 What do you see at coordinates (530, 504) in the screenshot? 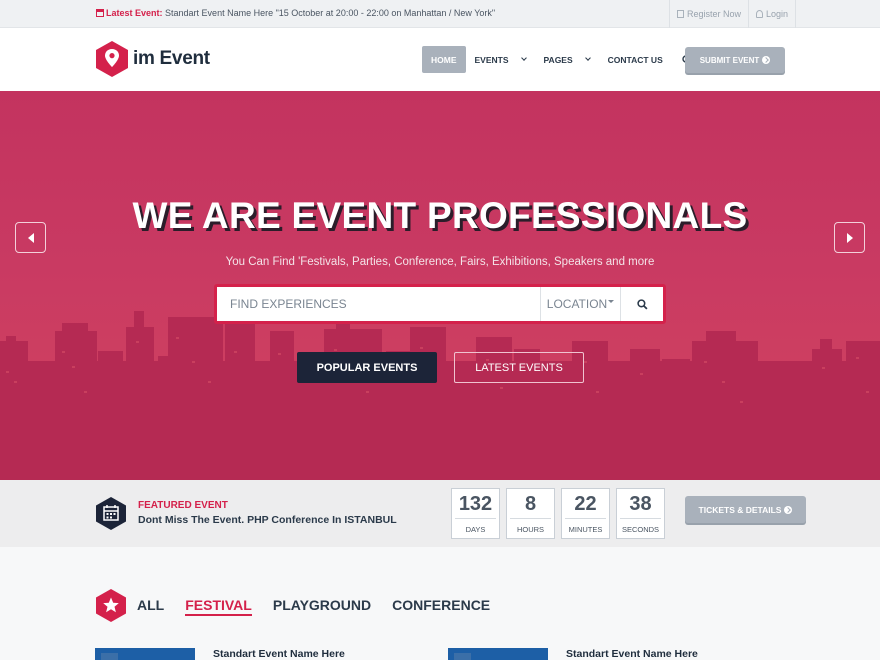
I see `countdown-value: 8` at bounding box center [530, 504].